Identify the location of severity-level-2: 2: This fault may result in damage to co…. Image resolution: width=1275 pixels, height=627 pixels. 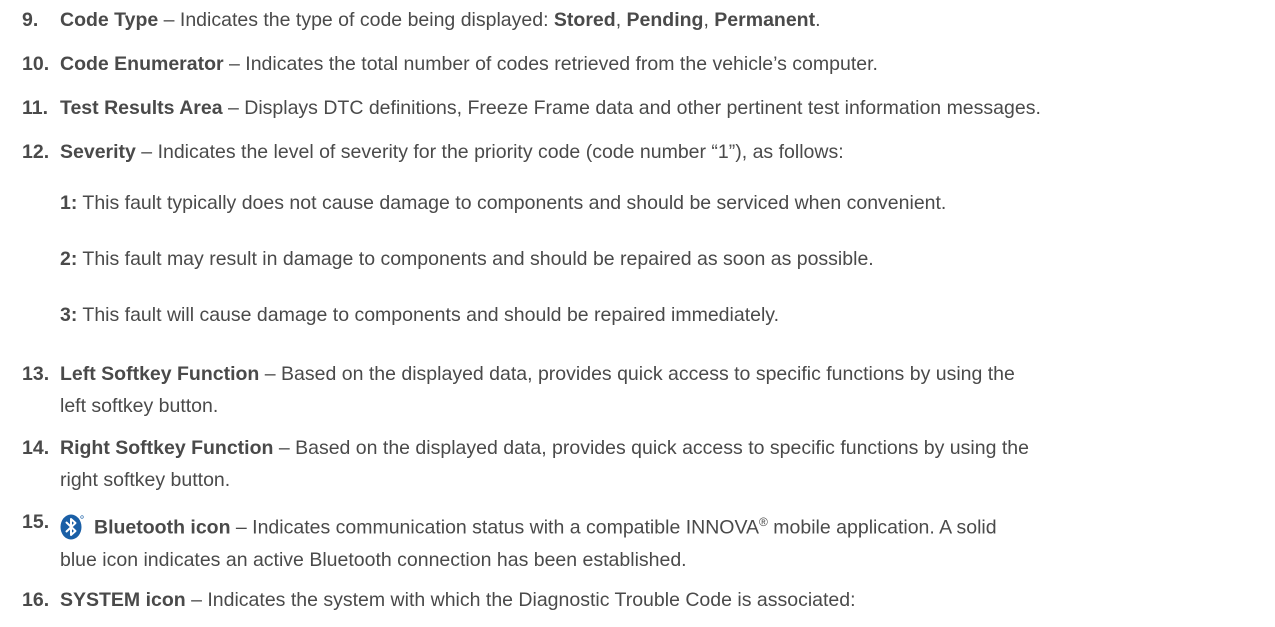
(658, 259).